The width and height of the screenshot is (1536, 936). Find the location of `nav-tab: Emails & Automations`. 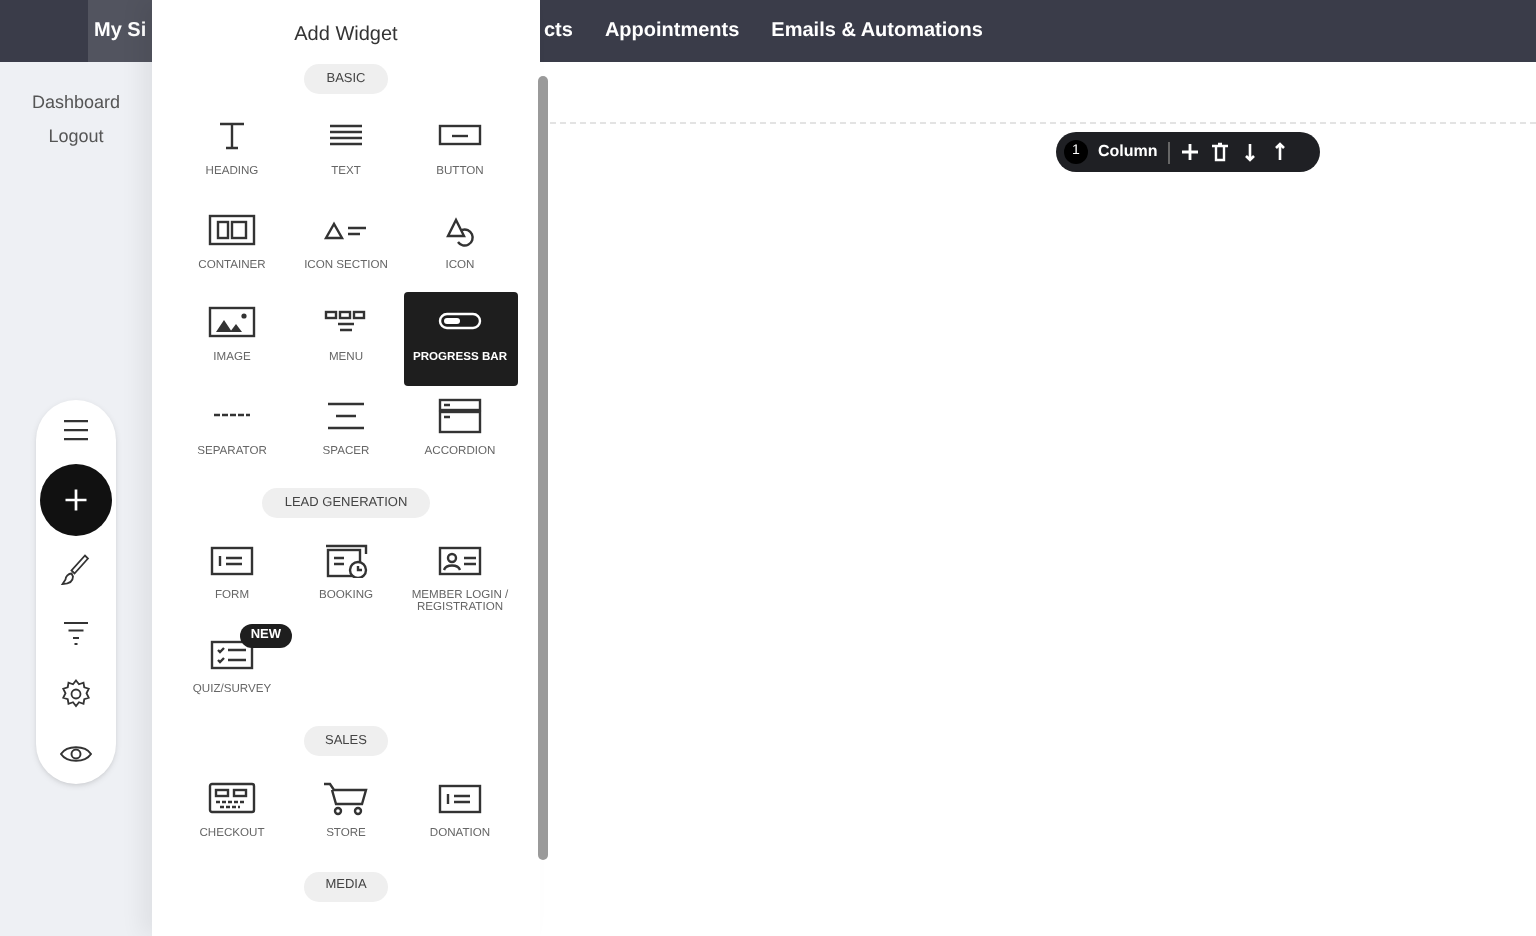

nav-tab: Emails & Automations is located at coordinates (893, 31).